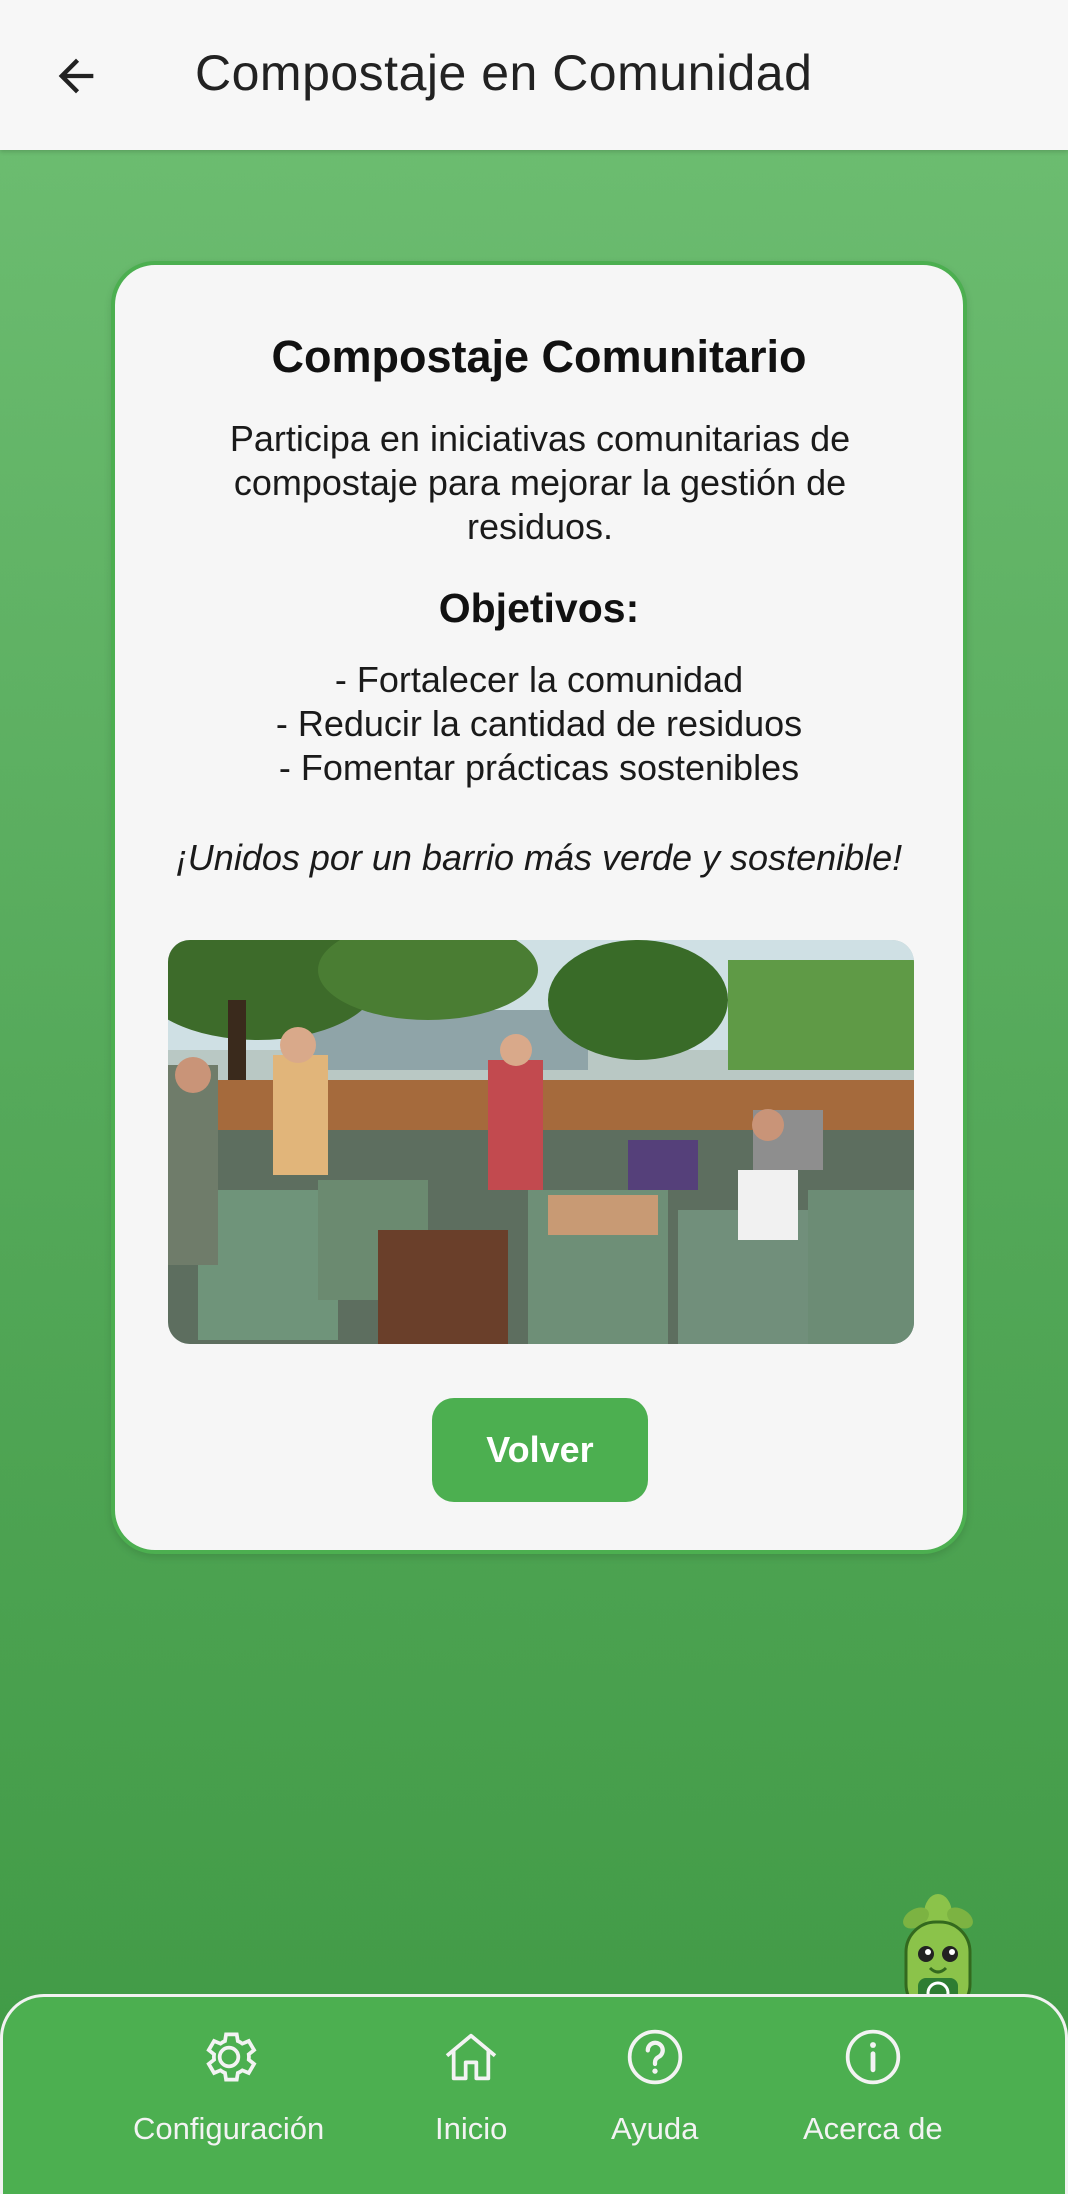 The image size is (1068, 2194). Describe the element at coordinates (873, 2086) in the screenshot. I see `nav-item-acerca-de: Acerca de` at that location.